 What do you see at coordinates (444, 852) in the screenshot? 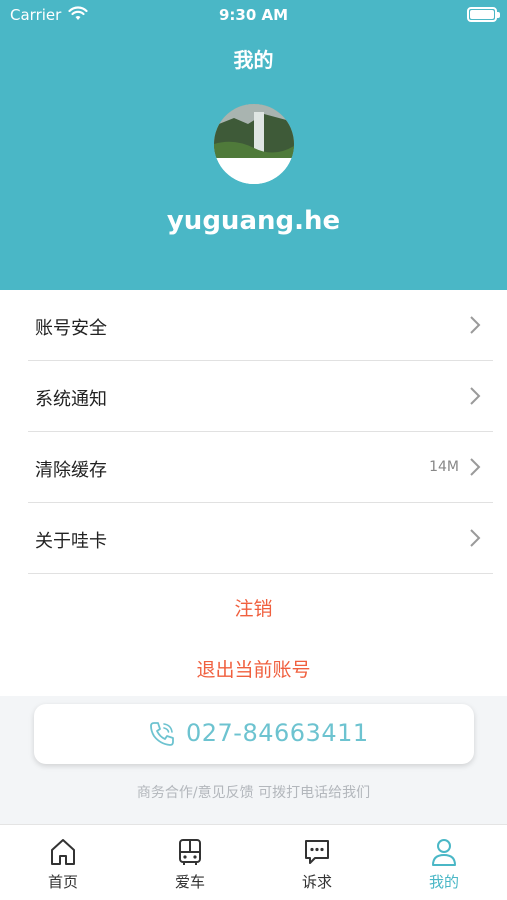
I see `person-icon` at bounding box center [444, 852].